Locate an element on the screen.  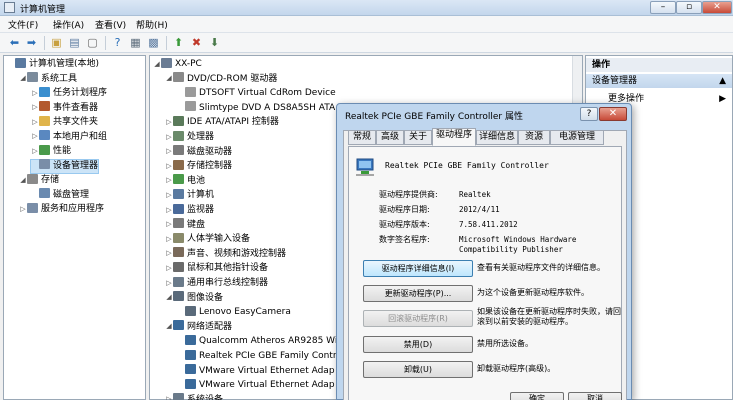
tree-item: ▷ 性能 is located at coordinates (51, 151).